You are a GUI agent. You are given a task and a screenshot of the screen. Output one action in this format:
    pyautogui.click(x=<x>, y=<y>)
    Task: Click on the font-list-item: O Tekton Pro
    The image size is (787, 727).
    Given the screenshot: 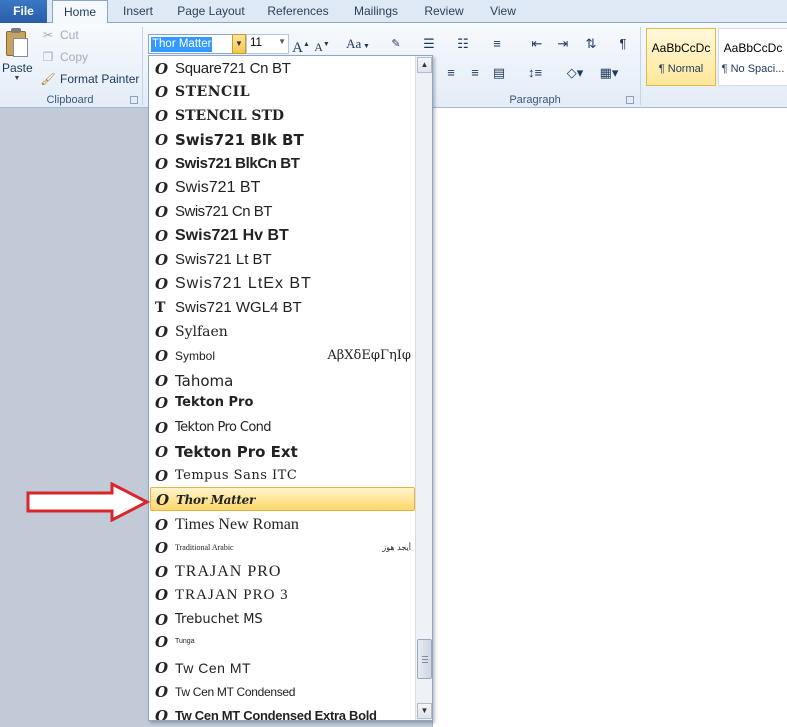 What is the action you would take?
    pyautogui.click(x=282, y=403)
    